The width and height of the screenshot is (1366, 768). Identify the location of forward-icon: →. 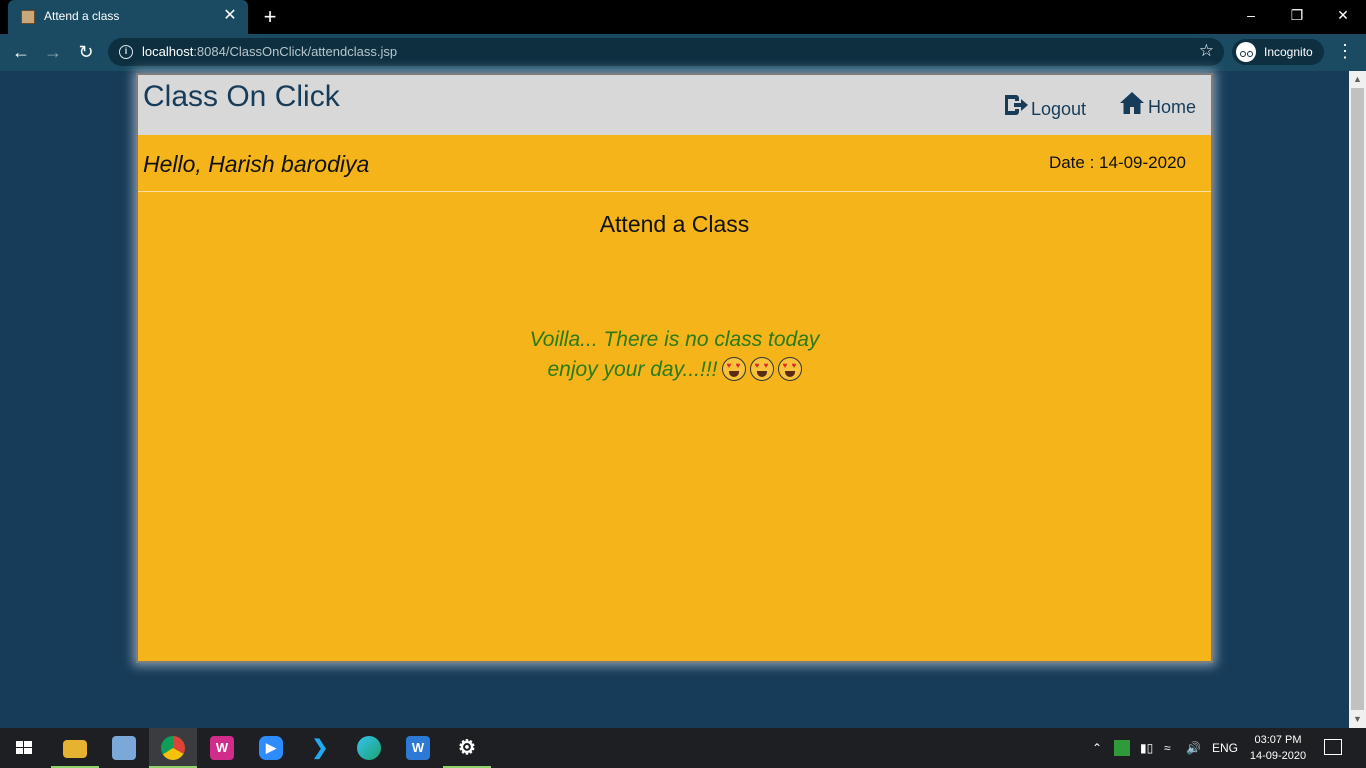
(53, 53).